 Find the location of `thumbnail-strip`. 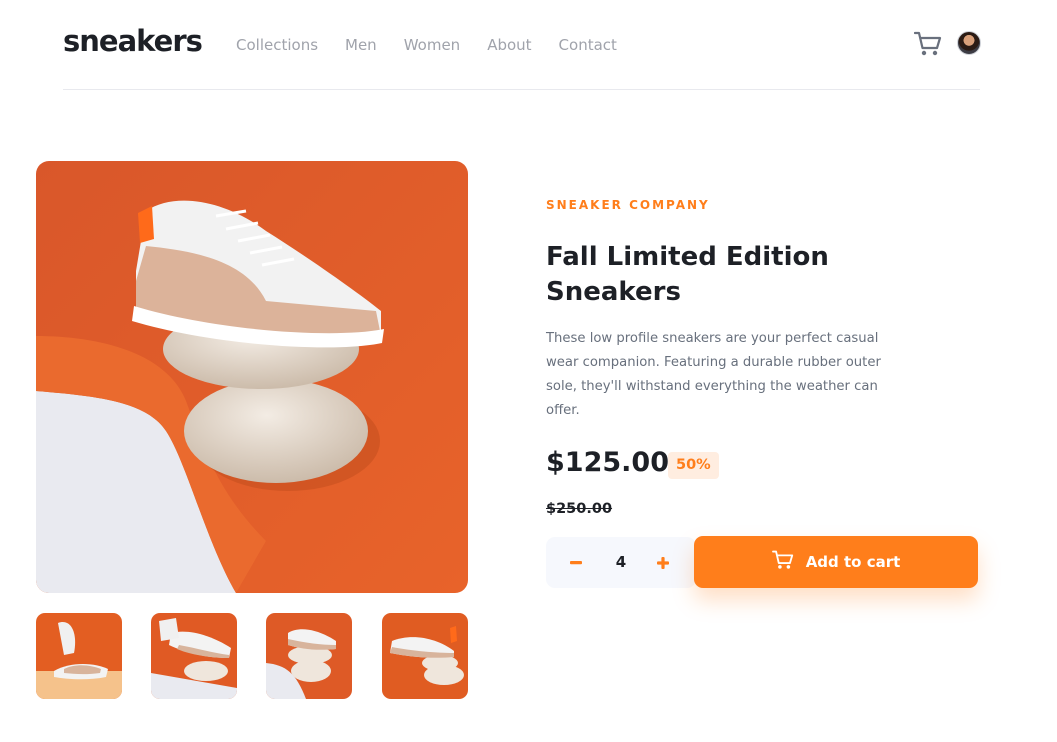

thumbnail-strip is located at coordinates (252, 656).